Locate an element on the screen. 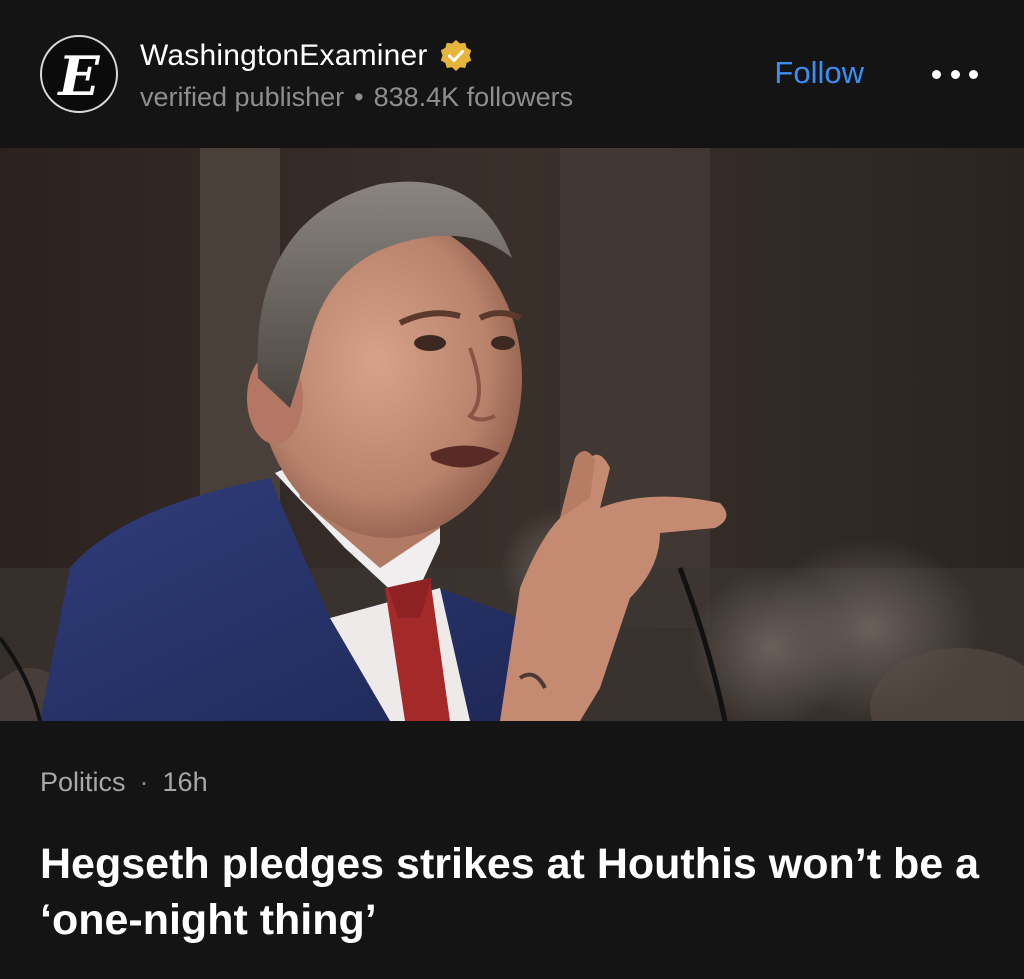 The height and width of the screenshot is (979, 1024). article-meta: Politics · 16h is located at coordinates (124, 782).